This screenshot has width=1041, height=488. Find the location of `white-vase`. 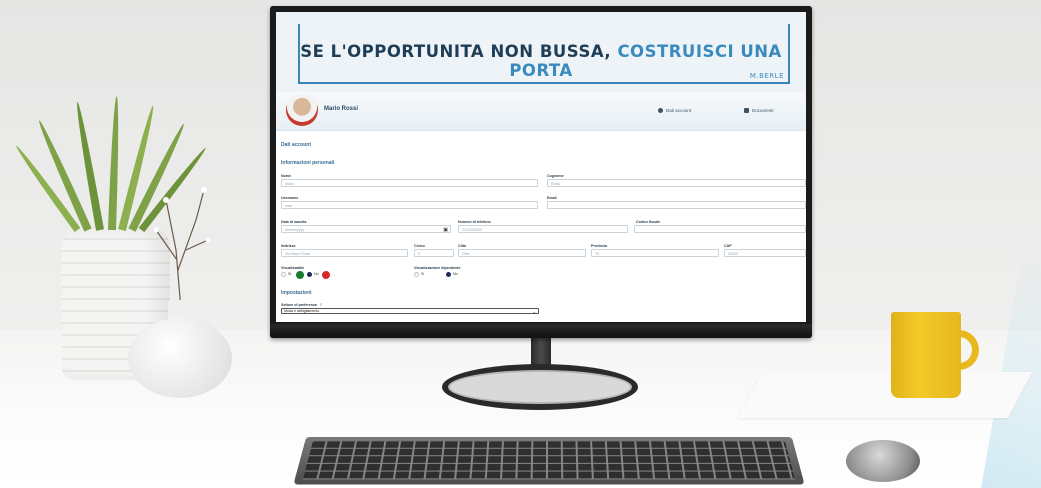

white-vase is located at coordinates (180, 358).